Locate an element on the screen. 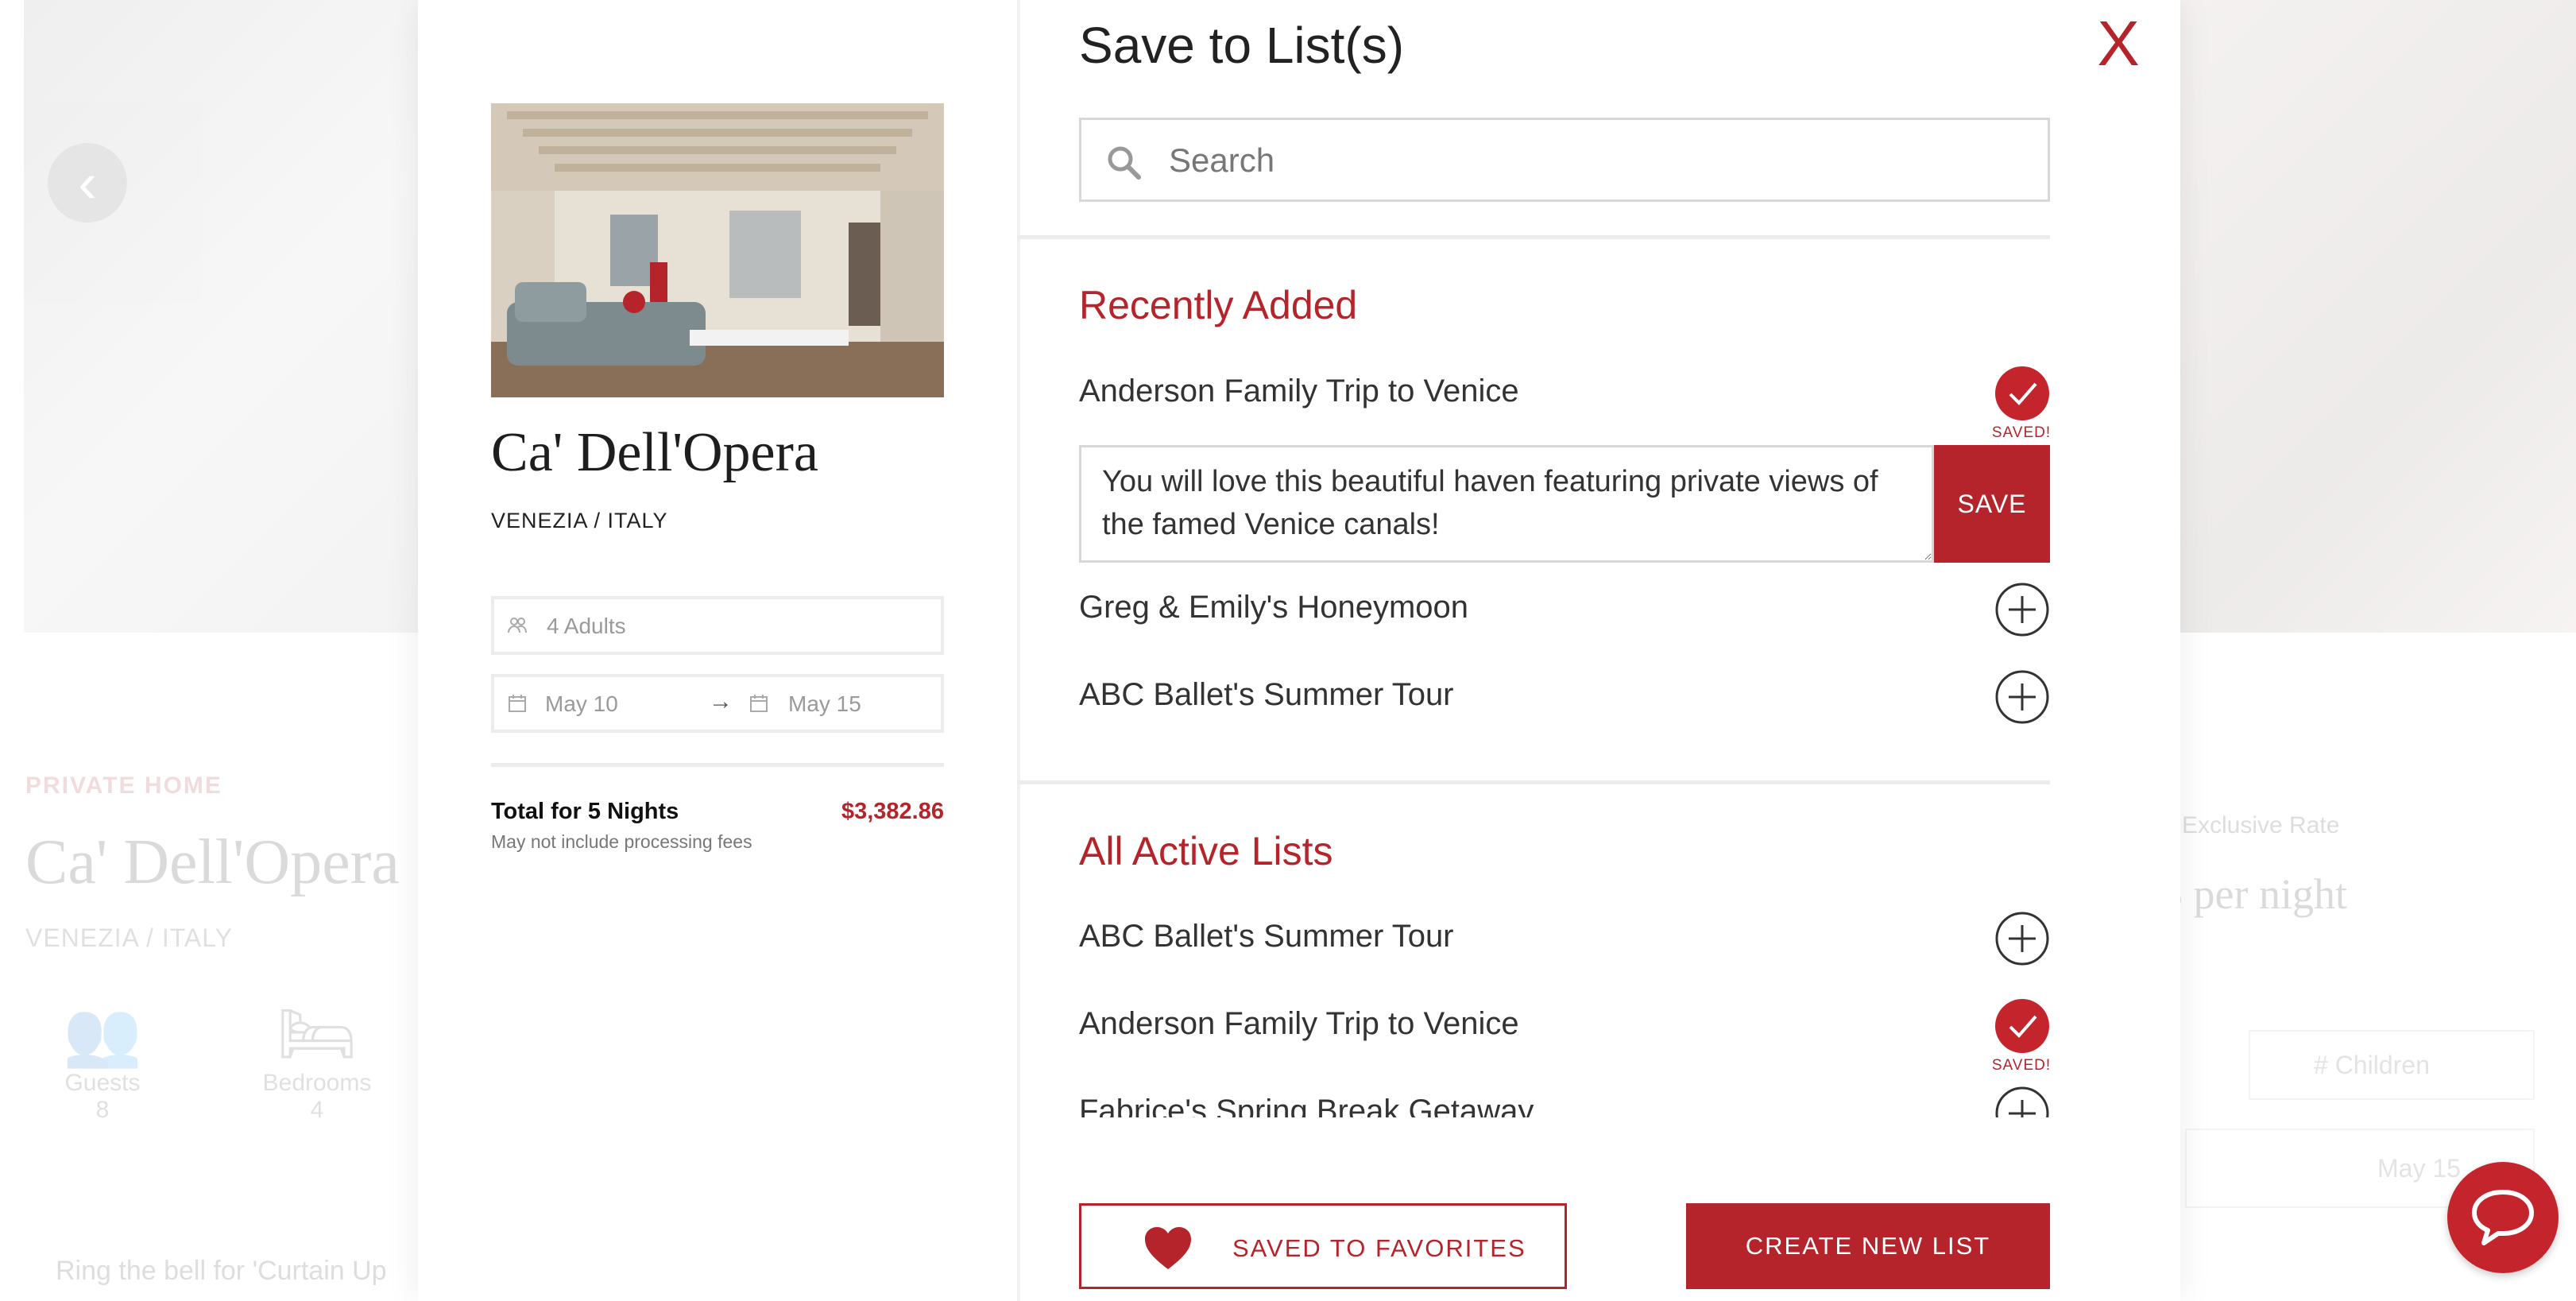 Image resolution: width=2576 pixels, height=1301 pixels. dates-field: May 10 → May 15 is located at coordinates (717, 703).